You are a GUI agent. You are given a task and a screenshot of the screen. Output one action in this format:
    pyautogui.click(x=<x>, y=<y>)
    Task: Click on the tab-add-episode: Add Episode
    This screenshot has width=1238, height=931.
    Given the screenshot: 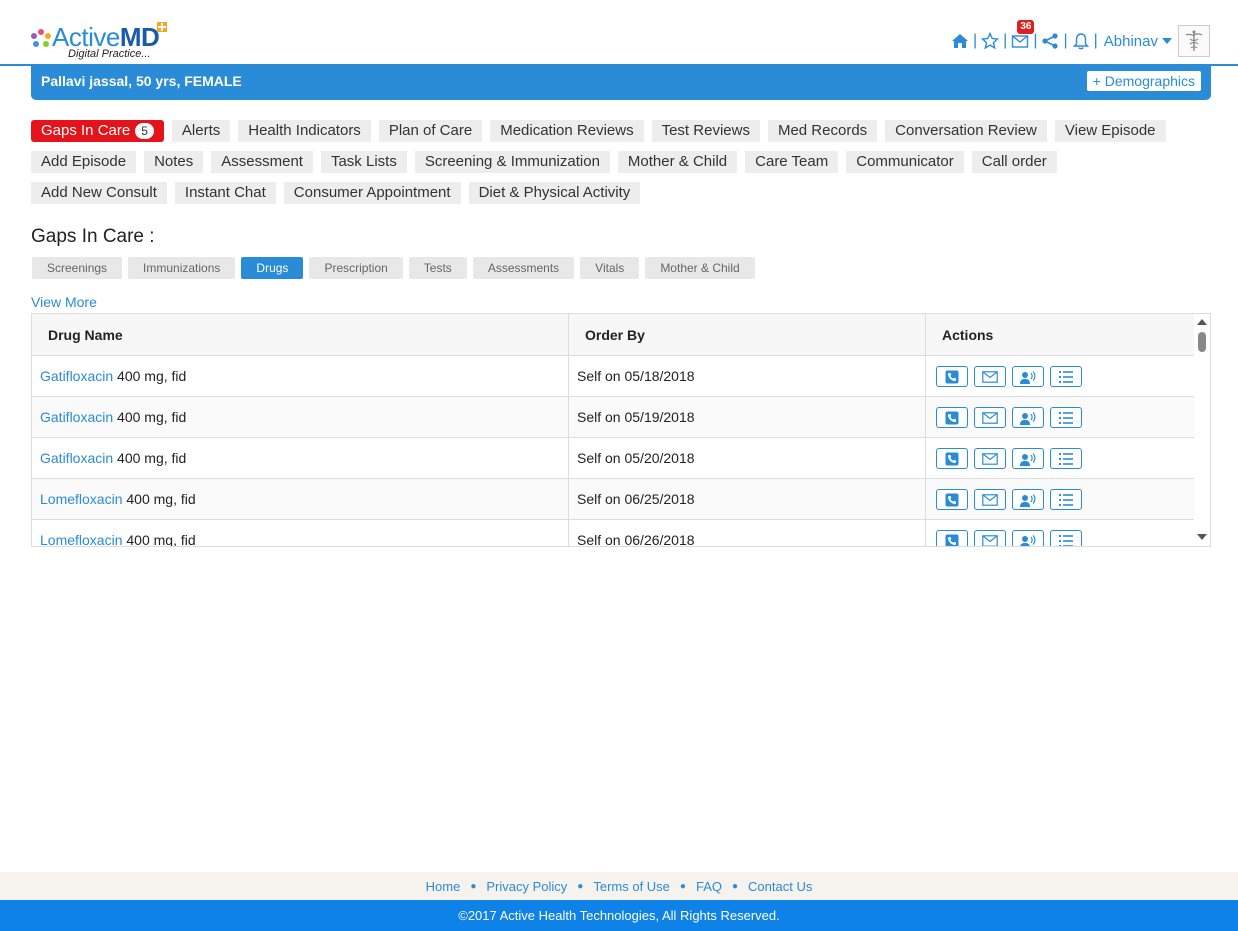 What is the action you would take?
    pyautogui.click(x=84, y=162)
    